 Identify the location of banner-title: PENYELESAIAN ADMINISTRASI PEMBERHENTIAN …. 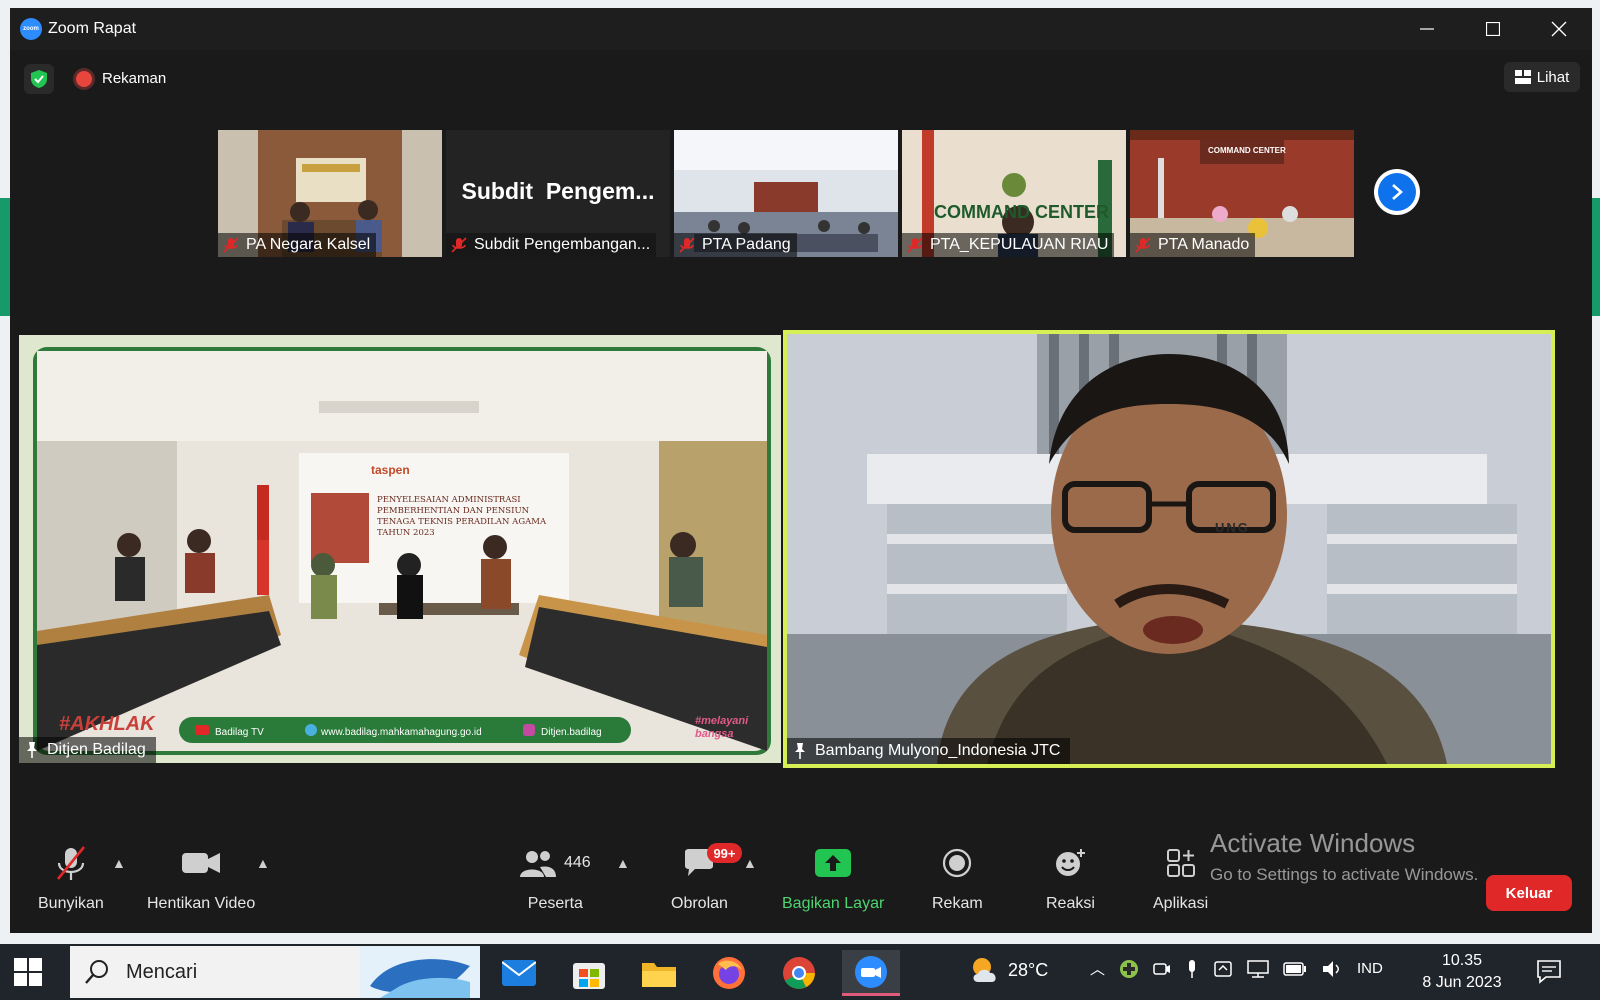
(462, 516).